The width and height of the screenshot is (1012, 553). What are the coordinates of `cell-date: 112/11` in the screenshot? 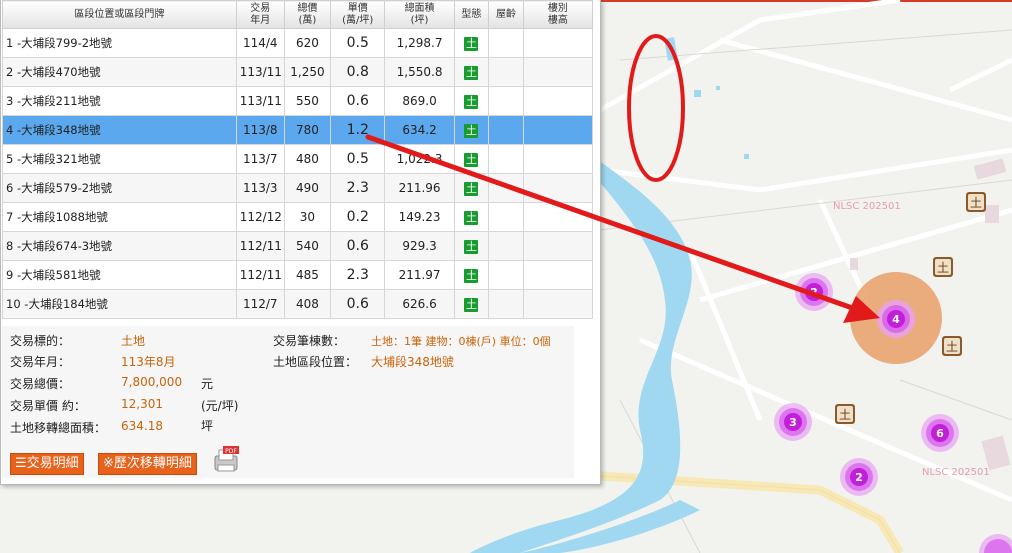 It's located at (260, 246).